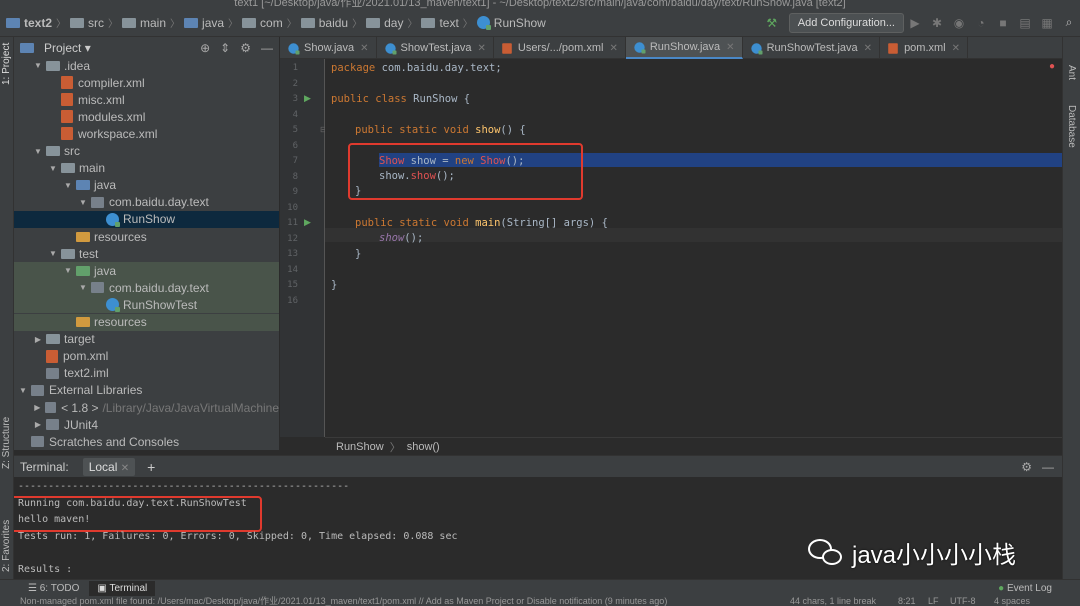  I want to click on new-terminal-button: +, so click(151, 467).